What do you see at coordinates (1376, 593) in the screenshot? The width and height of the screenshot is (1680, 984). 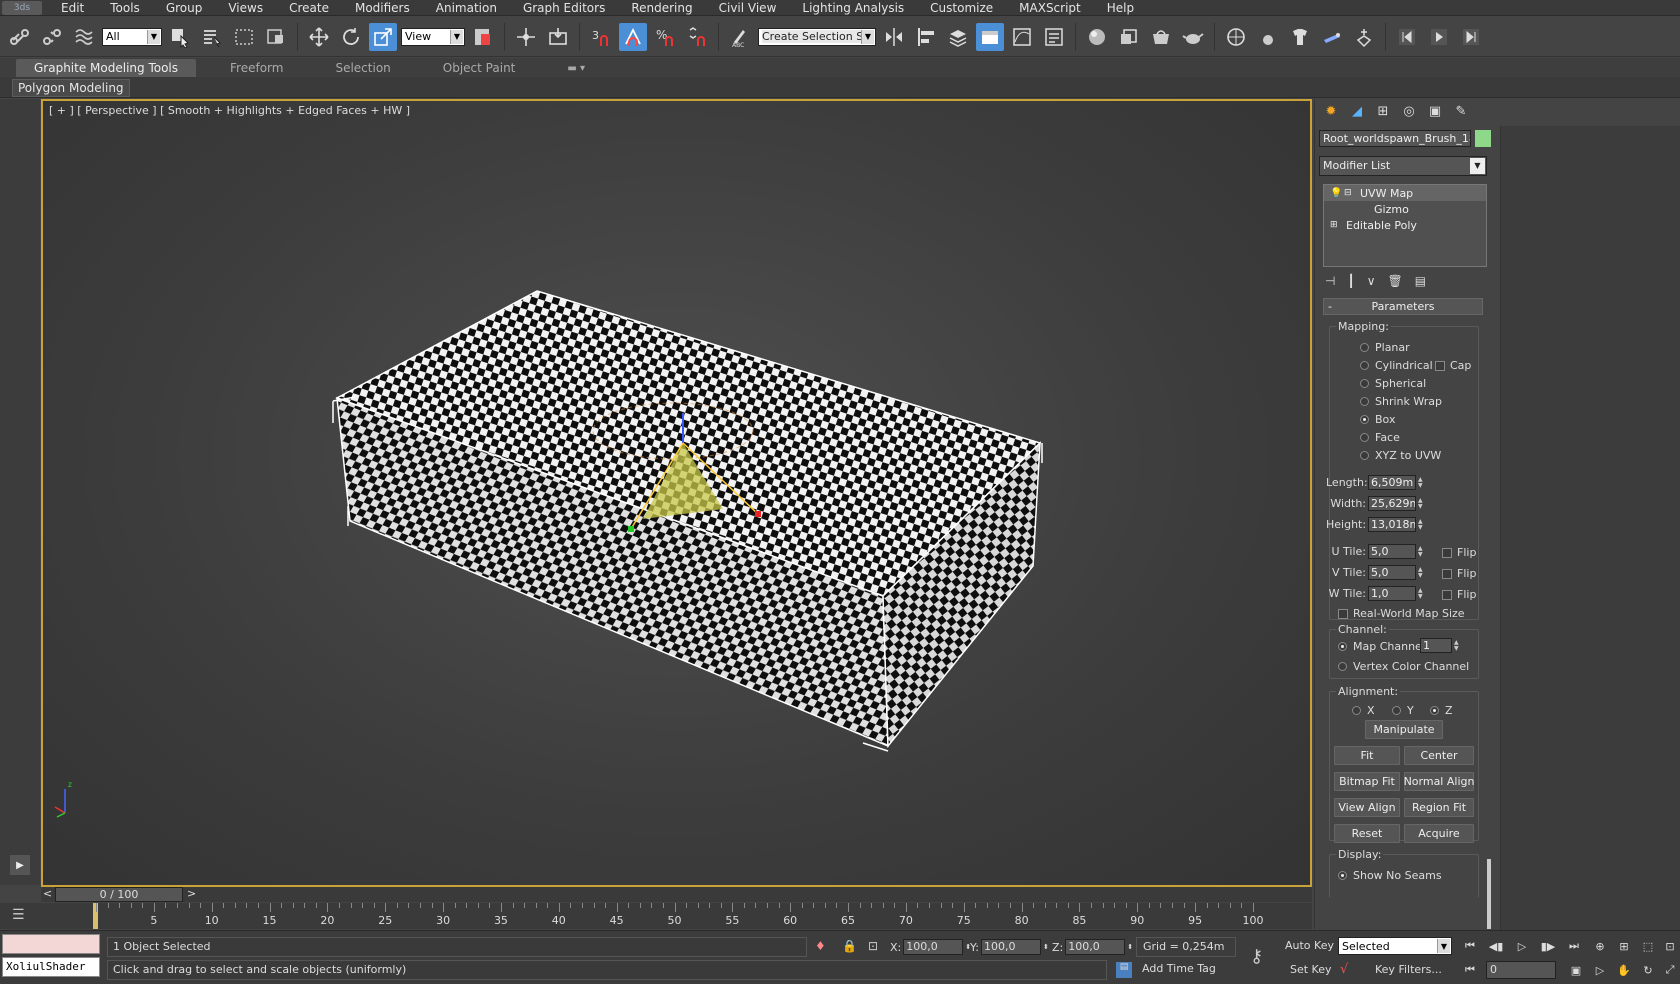 I see `w-tile-spinner: W Tile: 1,0 ▲ ▼` at bounding box center [1376, 593].